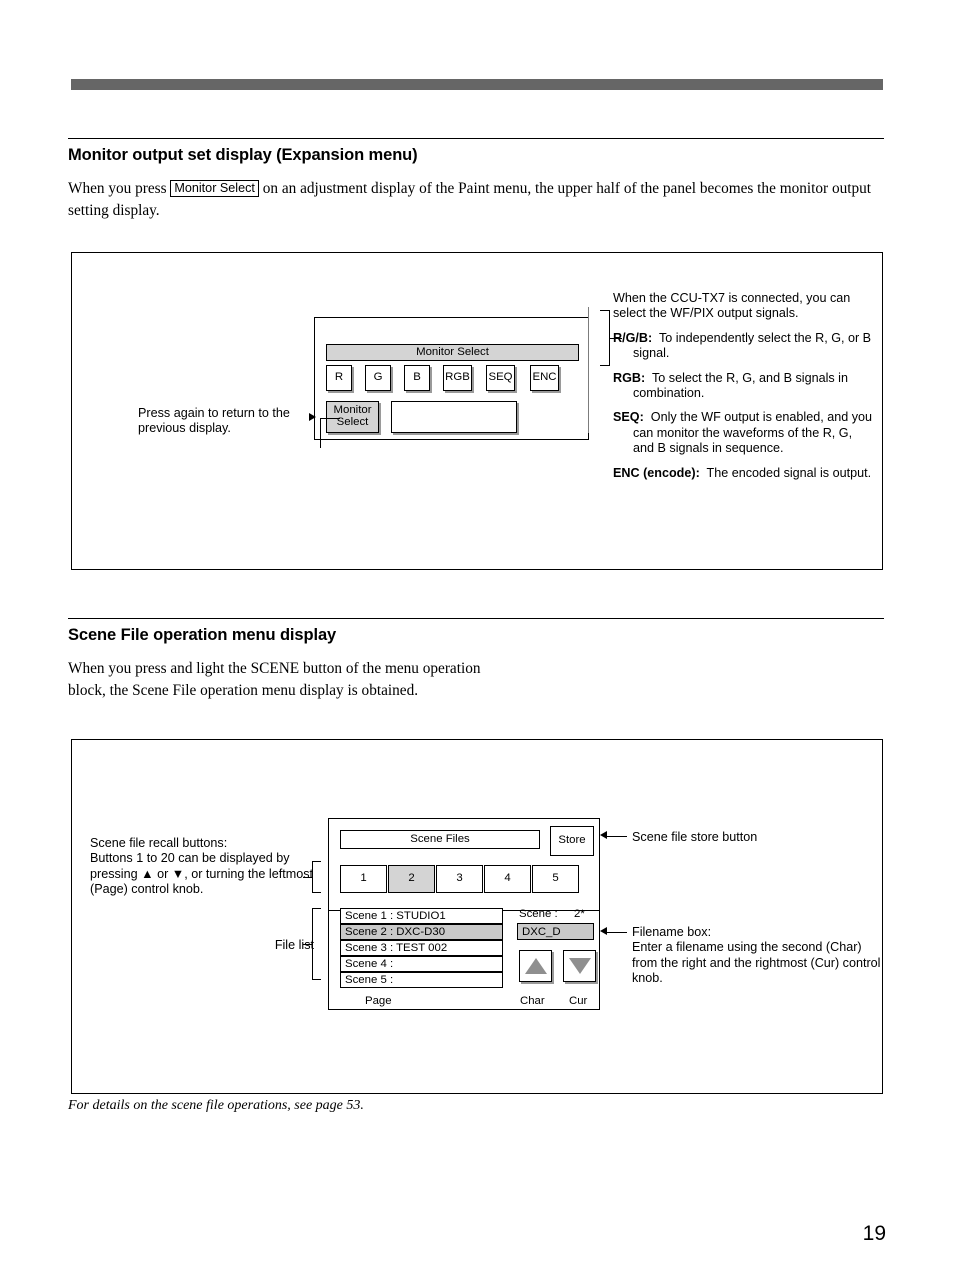 The image size is (954, 1274). What do you see at coordinates (440, 839) in the screenshot?
I see `scene-files-titlebar: Scene Files` at bounding box center [440, 839].